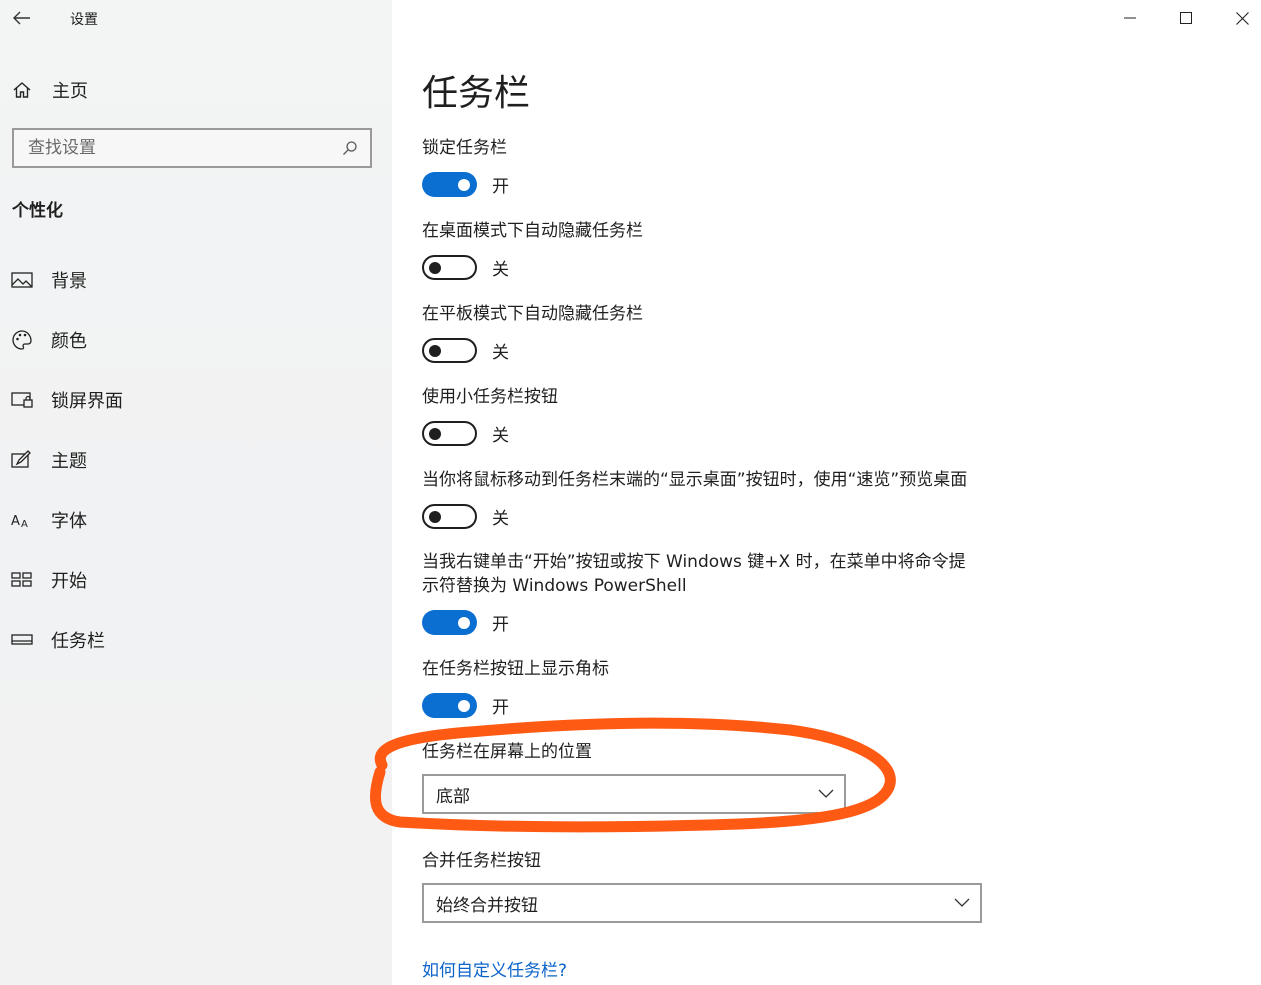 The height and width of the screenshot is (985, 1261). I want to click on setting-label: 在任务栏按钮上显示角标, so click(515, 669).